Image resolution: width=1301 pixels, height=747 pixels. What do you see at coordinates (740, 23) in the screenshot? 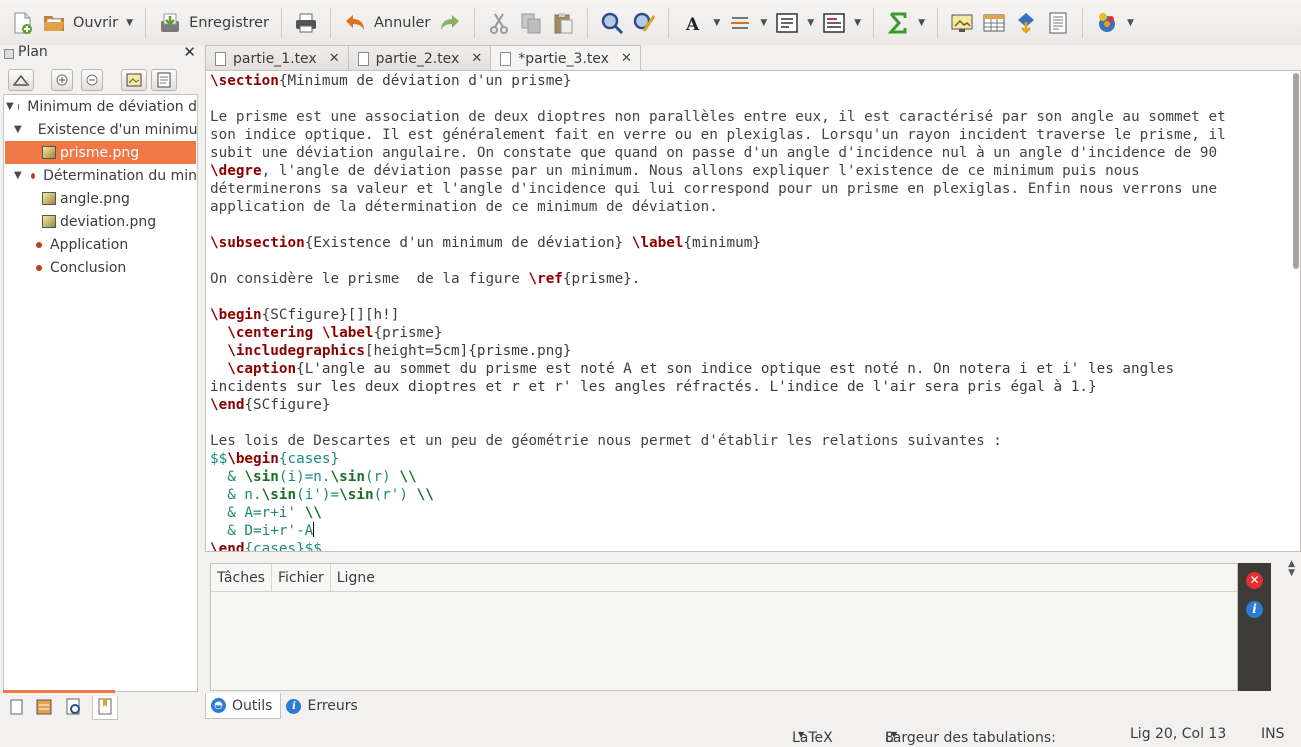
I see `format-button` at bounding box center [740, 23].